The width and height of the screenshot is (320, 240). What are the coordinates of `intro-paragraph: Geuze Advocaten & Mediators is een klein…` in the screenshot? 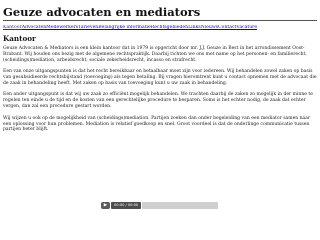 It's located at (155, 54).